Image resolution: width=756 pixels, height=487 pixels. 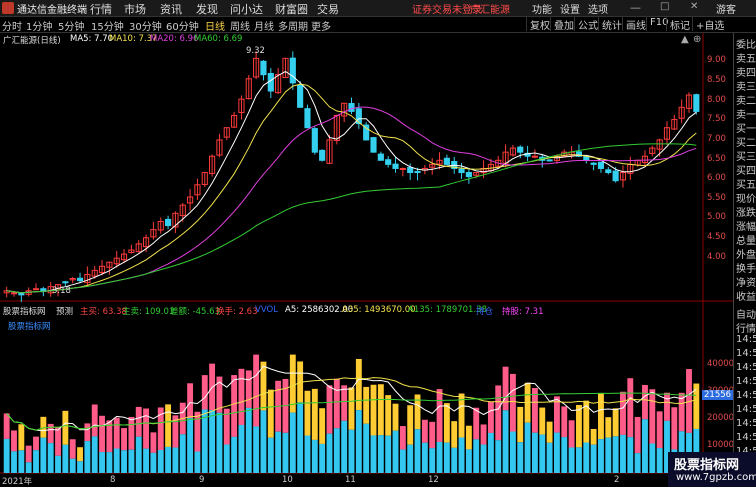 What do you see at coordinates (721, 418) in the screenshot?
I see `volume-tick: 20000` at bounding box center [721, 418].